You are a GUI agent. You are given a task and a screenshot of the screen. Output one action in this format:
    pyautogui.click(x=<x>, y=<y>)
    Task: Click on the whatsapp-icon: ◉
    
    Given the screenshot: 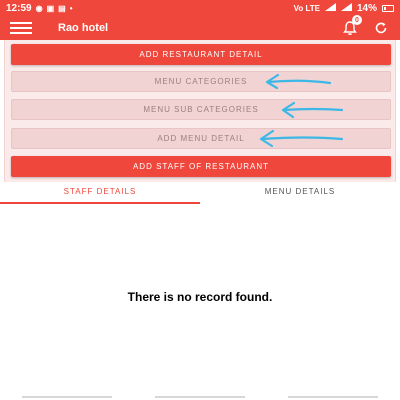 What is the action you would take?
    pyautogui.click(x=39, y=8)
    